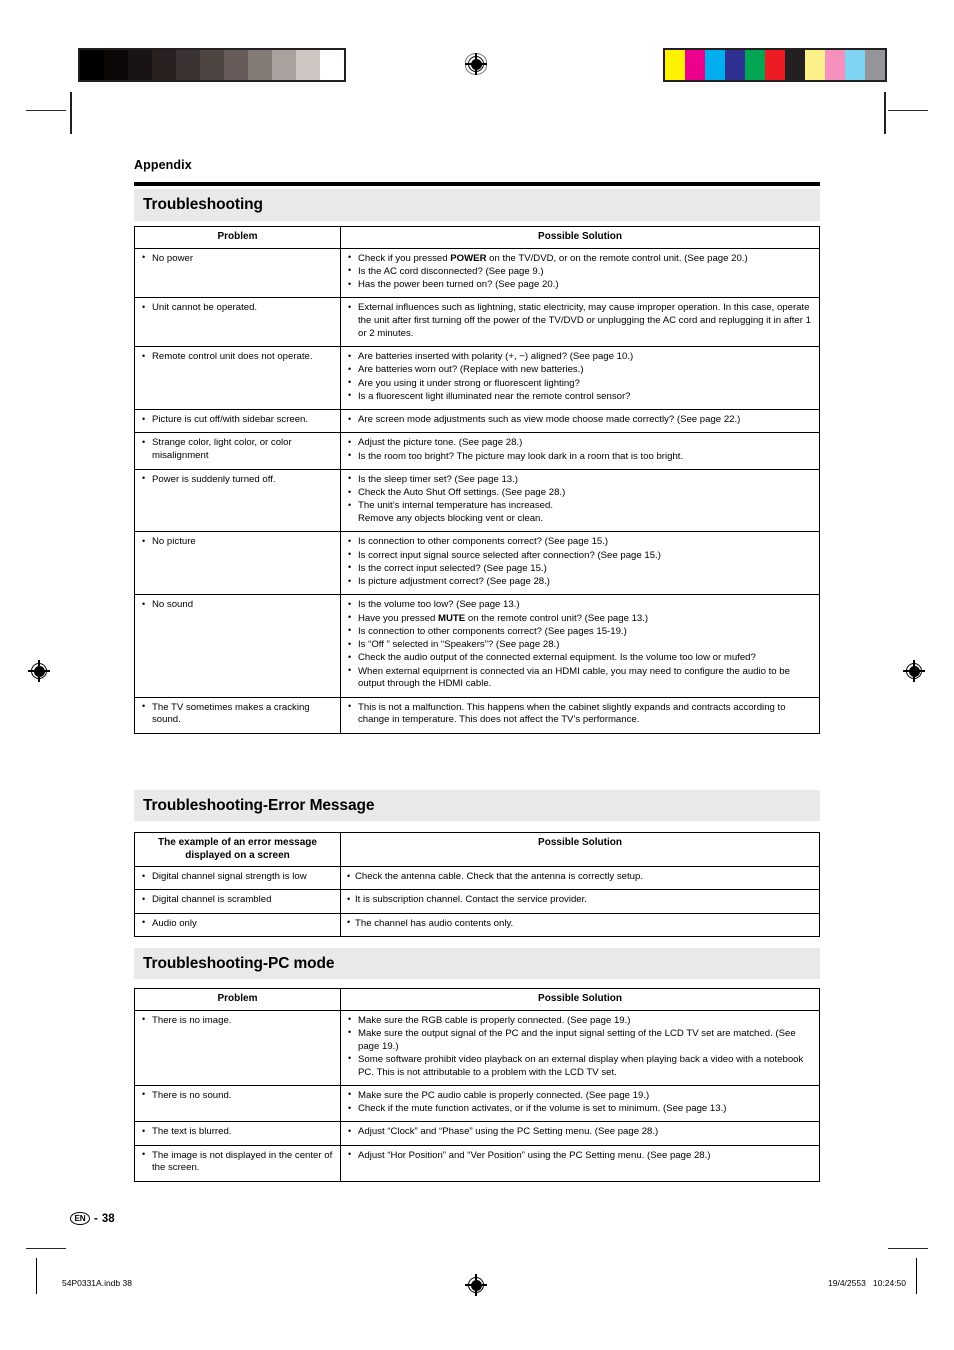 This screenshot has height=1350, width=954. I want to click on footer-rule-left, so click(37, 1276).